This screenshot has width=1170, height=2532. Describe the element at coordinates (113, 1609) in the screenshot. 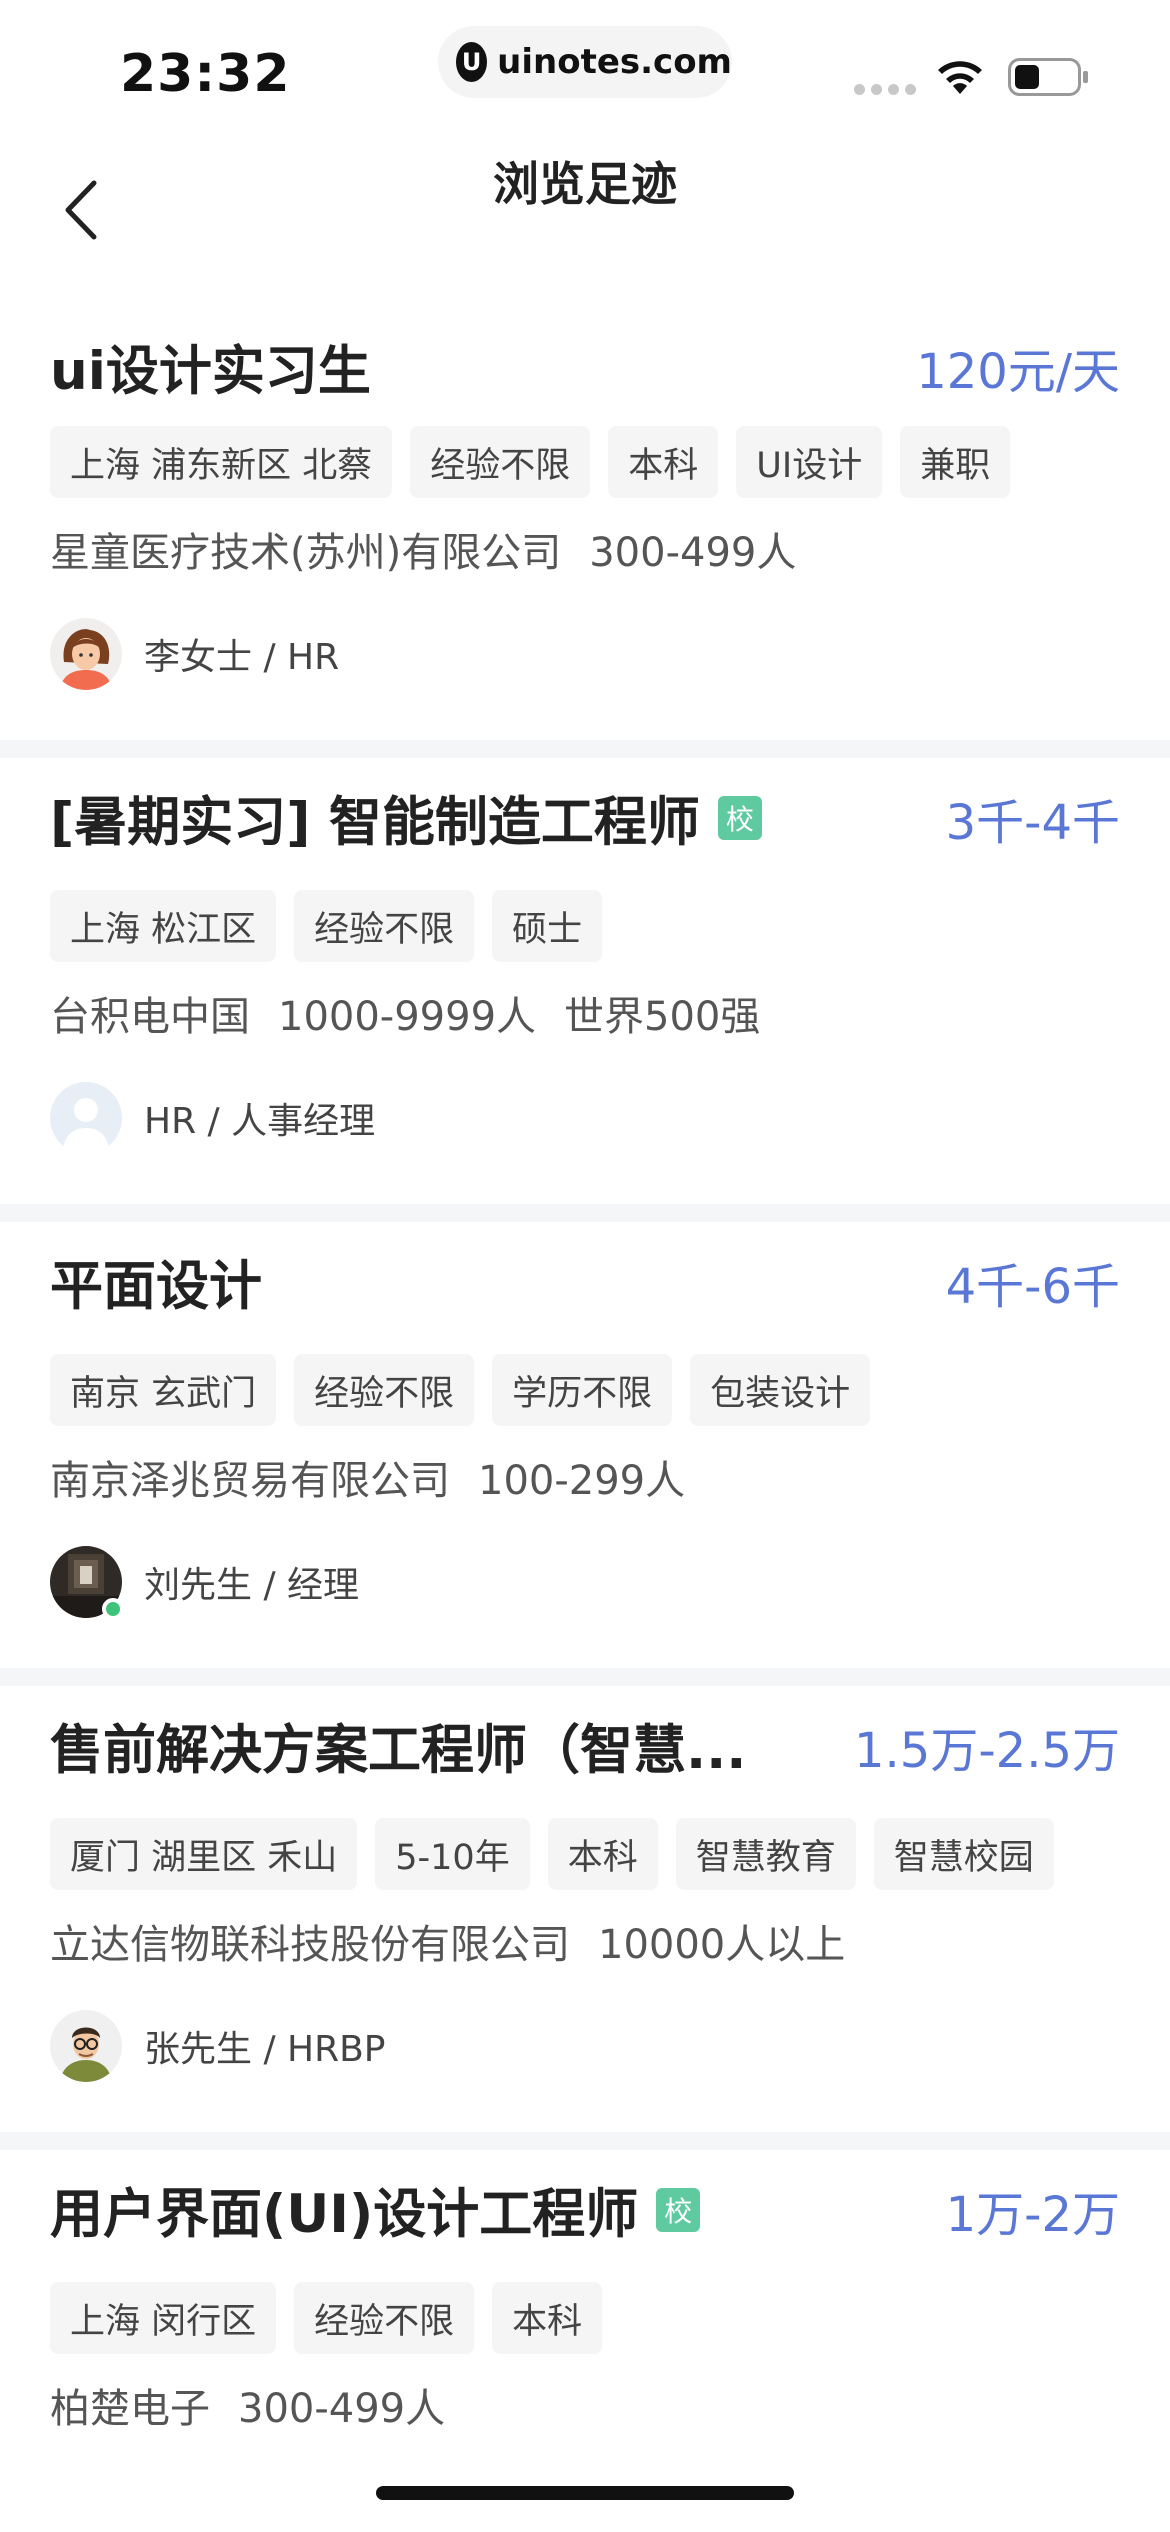

I see `online-status-dot` at that location.